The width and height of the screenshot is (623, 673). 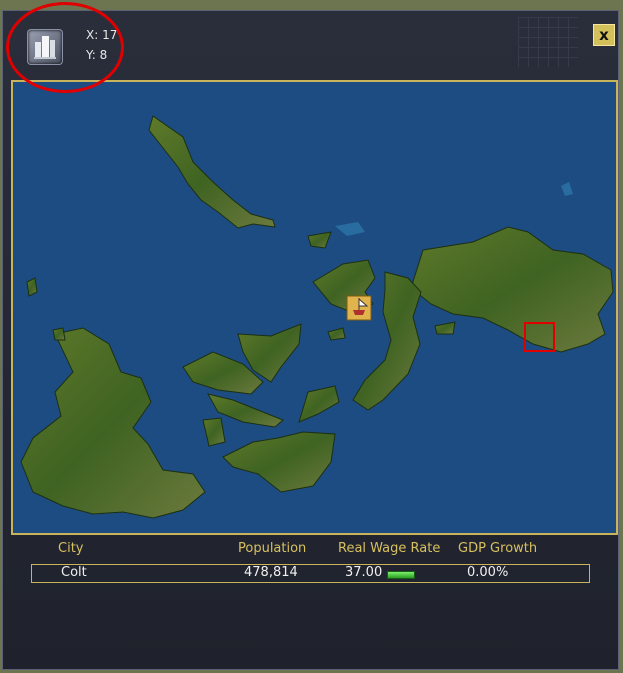 I want to click on row-wage: 37.00, so click(x=364, y=572).